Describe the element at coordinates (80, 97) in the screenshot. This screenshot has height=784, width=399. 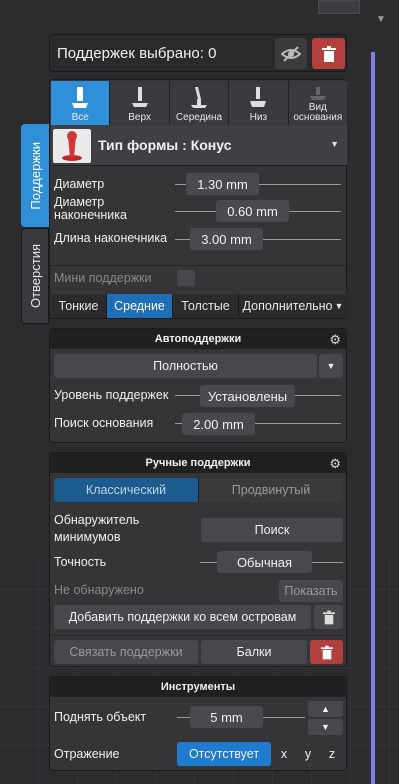
I see `support-all-icon` at that location.